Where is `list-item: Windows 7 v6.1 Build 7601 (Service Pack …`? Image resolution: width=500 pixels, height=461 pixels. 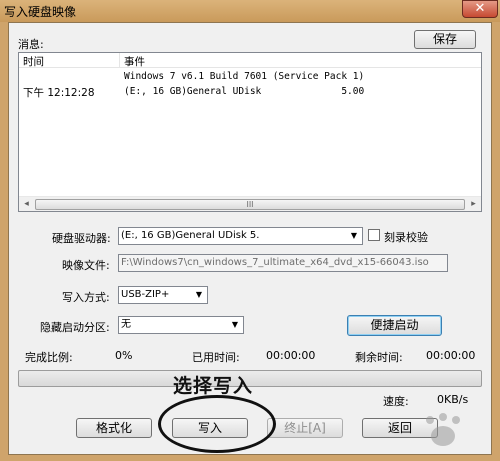
list-item: Windows 7 v6.1 Build 7601 (Service Pack … is located at coordinates (250, 77).